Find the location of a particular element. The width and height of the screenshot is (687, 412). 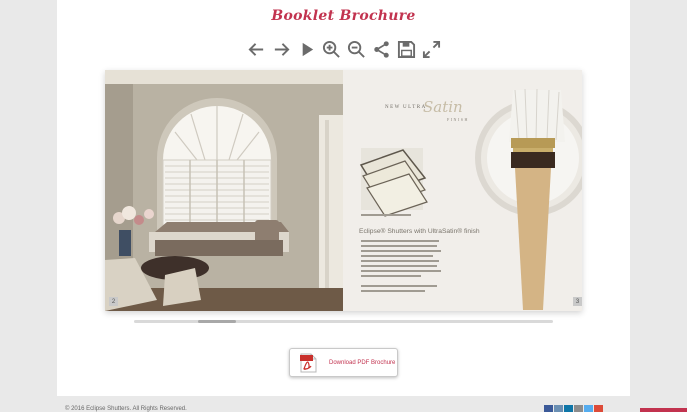

save-icon is located at coordinates (406, 49).